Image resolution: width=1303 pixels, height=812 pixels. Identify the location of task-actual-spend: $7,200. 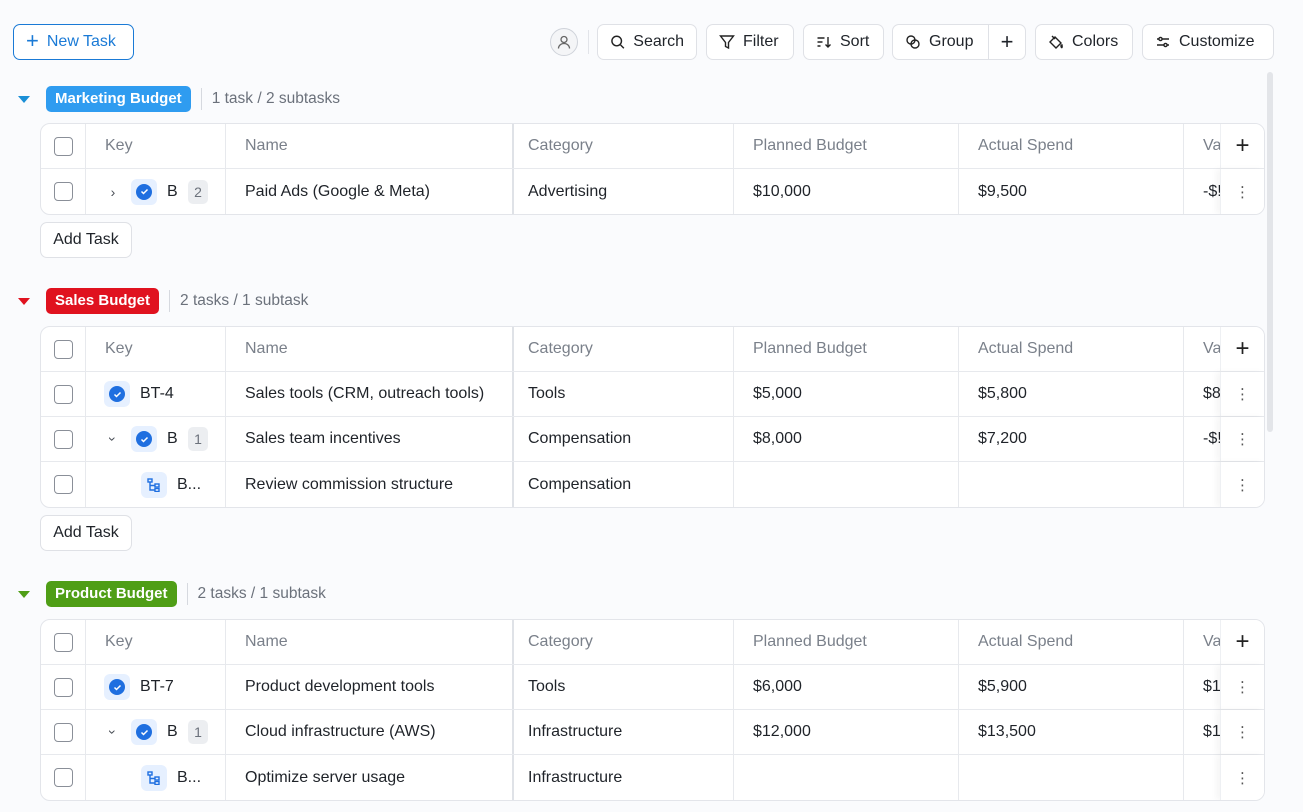
(1002, 439).